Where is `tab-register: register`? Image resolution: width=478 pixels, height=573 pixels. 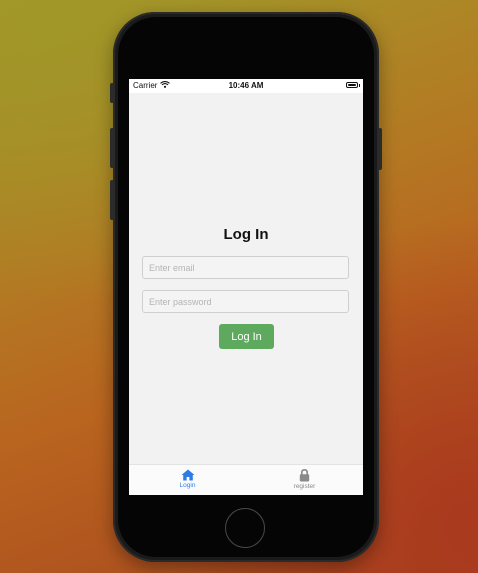 tab-register: register is located at coordinates (304, 480).